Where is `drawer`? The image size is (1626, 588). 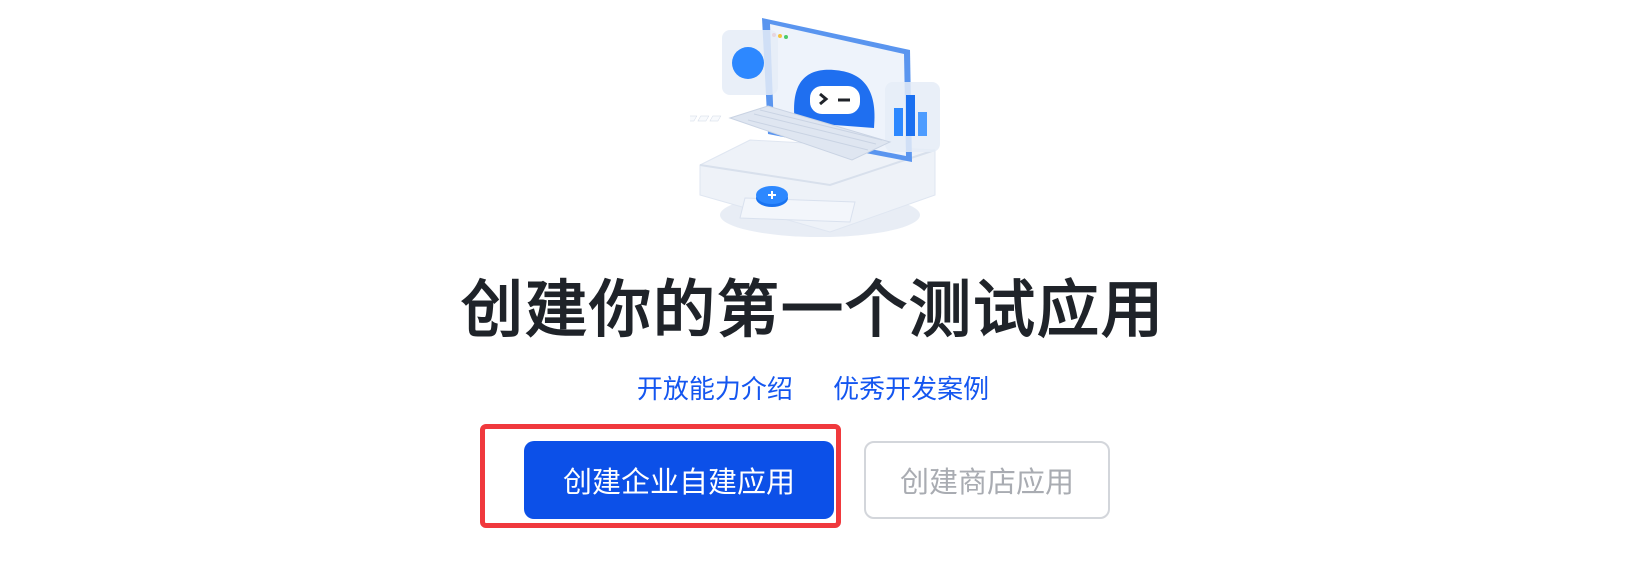 drawer is located at coordinates (797, 210).